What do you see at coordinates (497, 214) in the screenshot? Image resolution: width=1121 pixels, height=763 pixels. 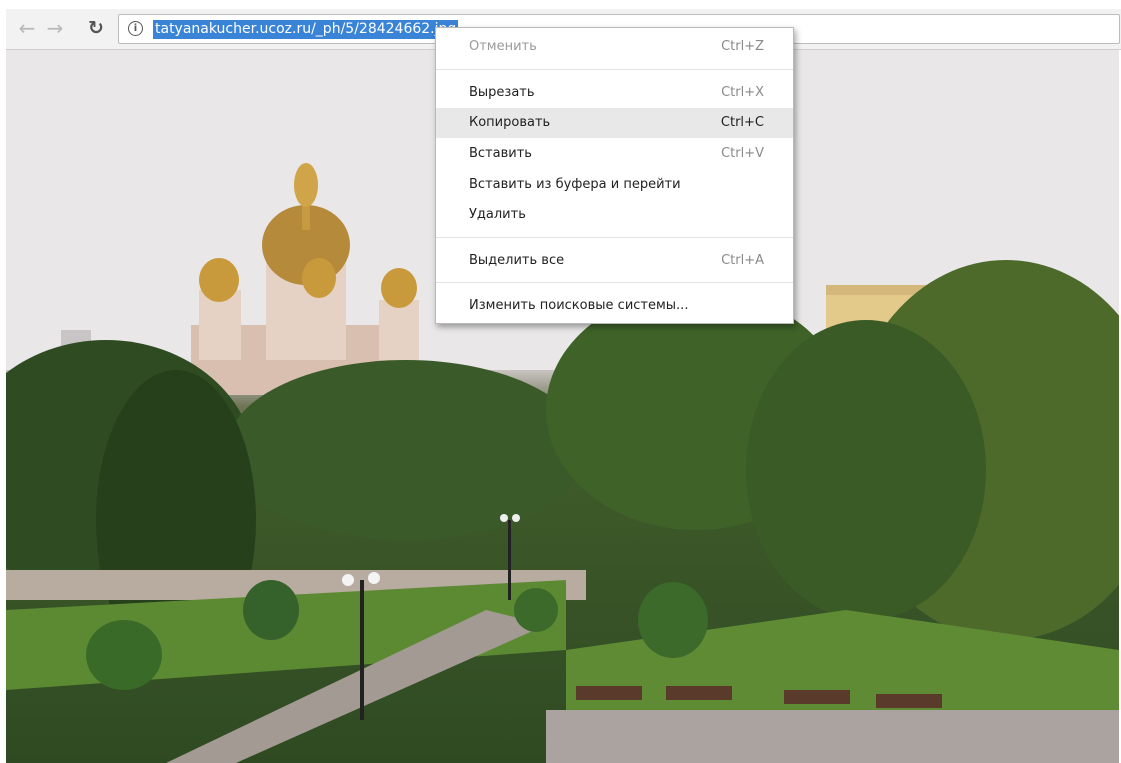 I see `menu-item-label: Удалить` at bounding box center [497, 214].